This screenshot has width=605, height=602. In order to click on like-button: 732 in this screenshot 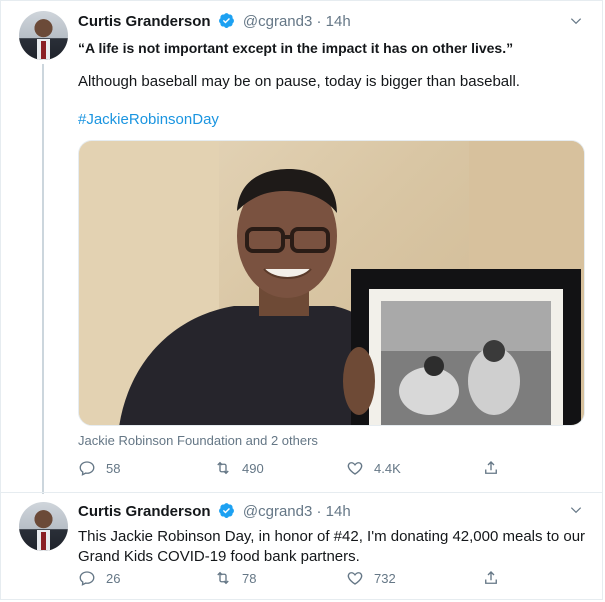, I will do `click(371, 578)`.